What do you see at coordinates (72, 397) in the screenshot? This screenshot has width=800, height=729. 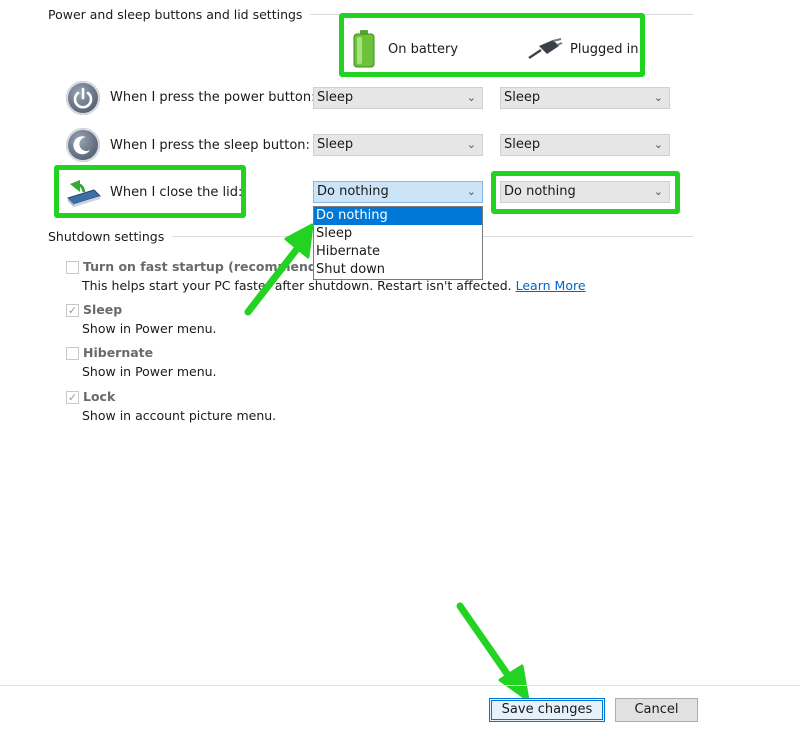 I see `lock-checkbox: ✓` at bounding box center [72, 397].